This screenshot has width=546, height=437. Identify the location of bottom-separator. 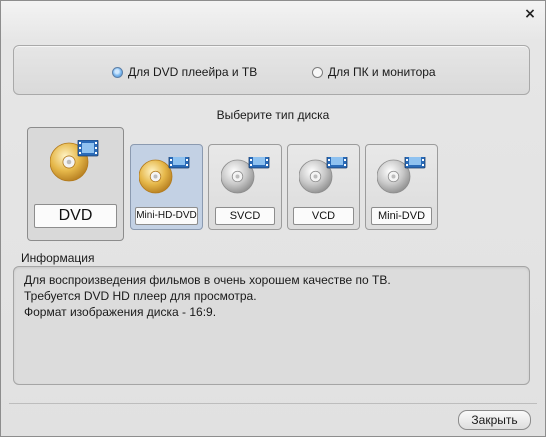
(273, 403).